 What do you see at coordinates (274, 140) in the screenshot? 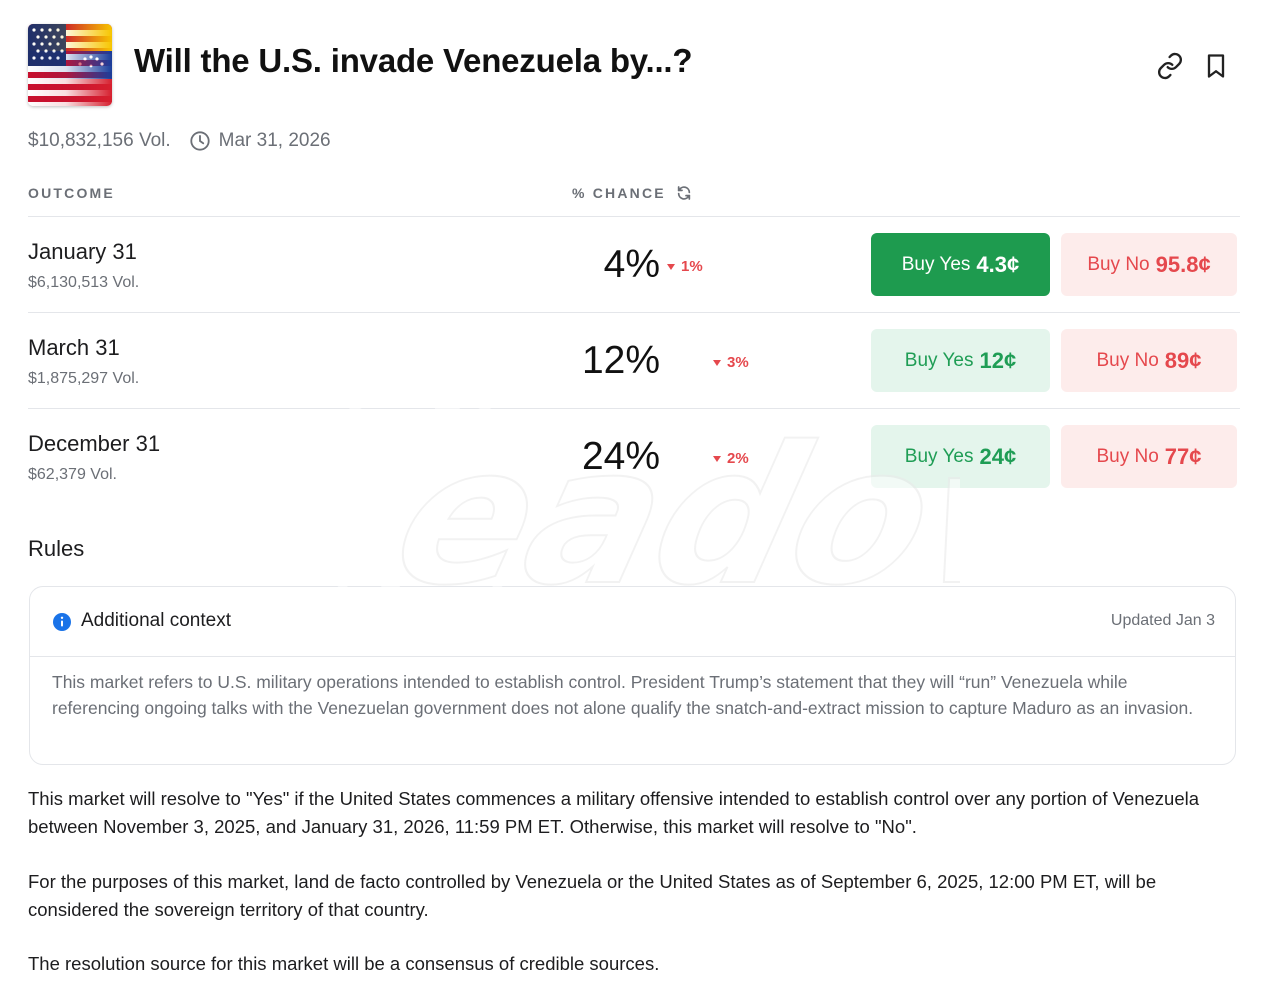
I see `end-date: Mar 31, 2026` at bounding box center [274, 140].